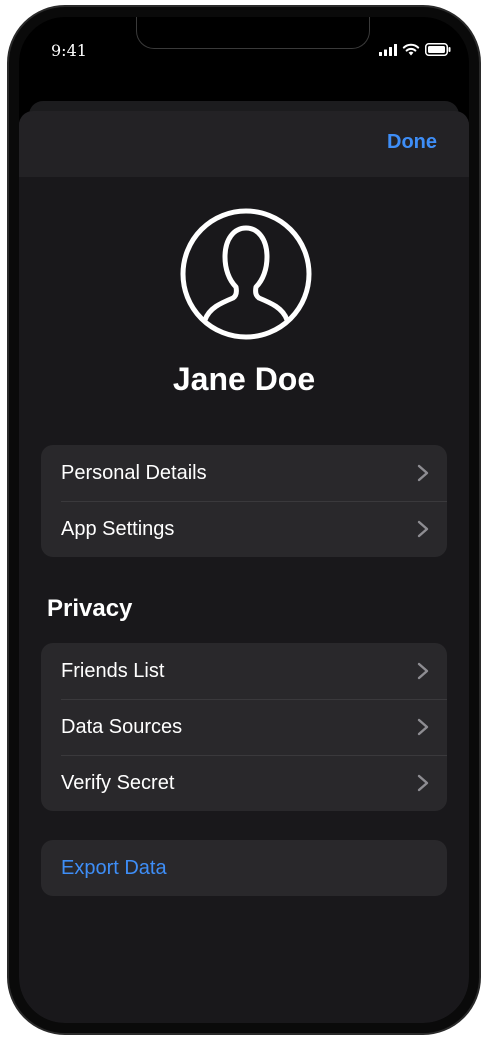 This screenshot has width=488, height=1040. I want to click on sheet-header: Done, so click(244, 144).